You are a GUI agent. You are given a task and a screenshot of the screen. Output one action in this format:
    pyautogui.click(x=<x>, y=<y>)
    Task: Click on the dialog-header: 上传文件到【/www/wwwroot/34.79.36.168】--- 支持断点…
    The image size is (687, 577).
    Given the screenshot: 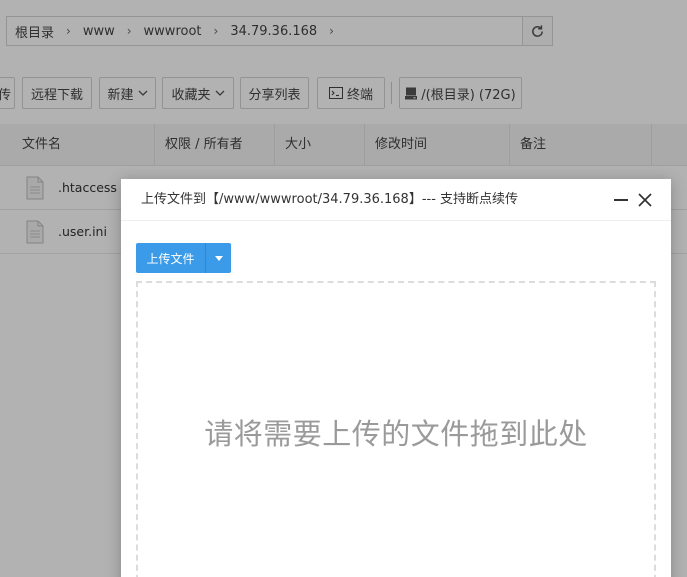 What is the action you would take?
    pyautogui.click(x=396, y=200)
    